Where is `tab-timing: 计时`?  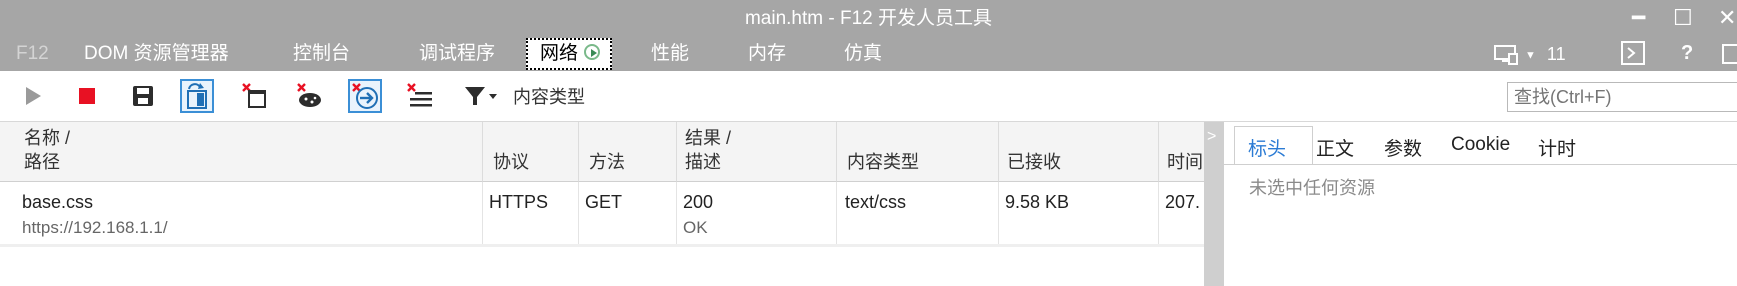
tab-timing: 计时 is located at coordinates (1557, 147).